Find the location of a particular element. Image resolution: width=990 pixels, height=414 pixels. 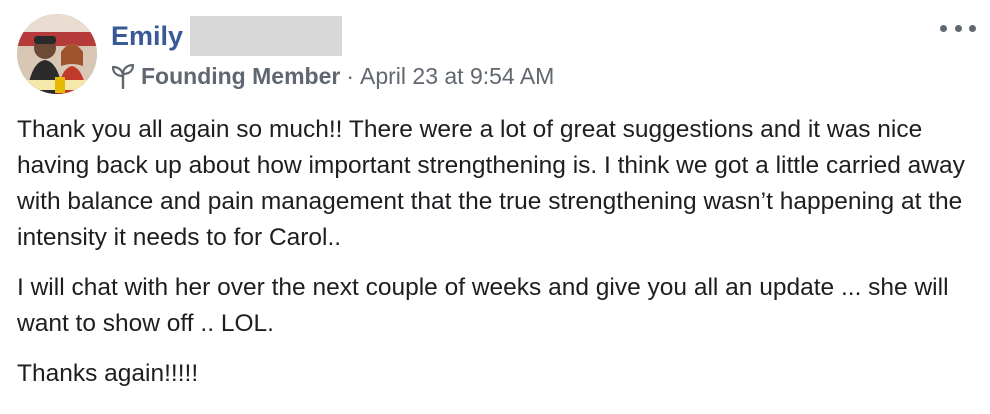

avatar is located at coordinates (57, 54).